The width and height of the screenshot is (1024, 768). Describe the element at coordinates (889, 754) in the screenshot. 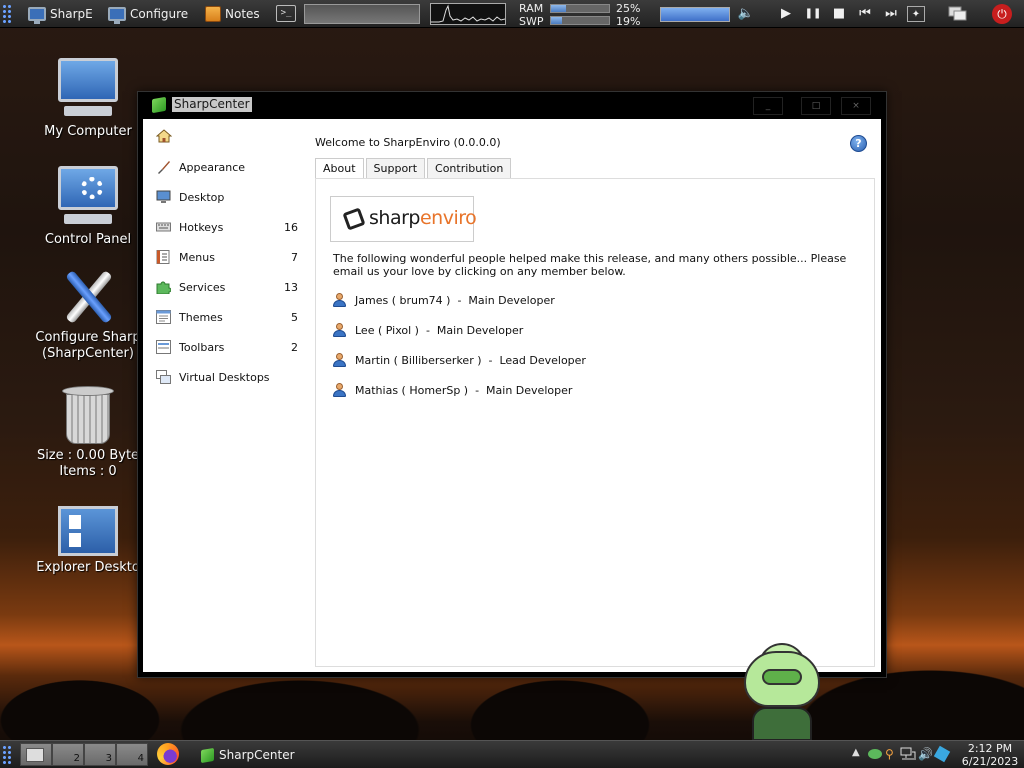

I see `search-icon: ⚲` at that location.